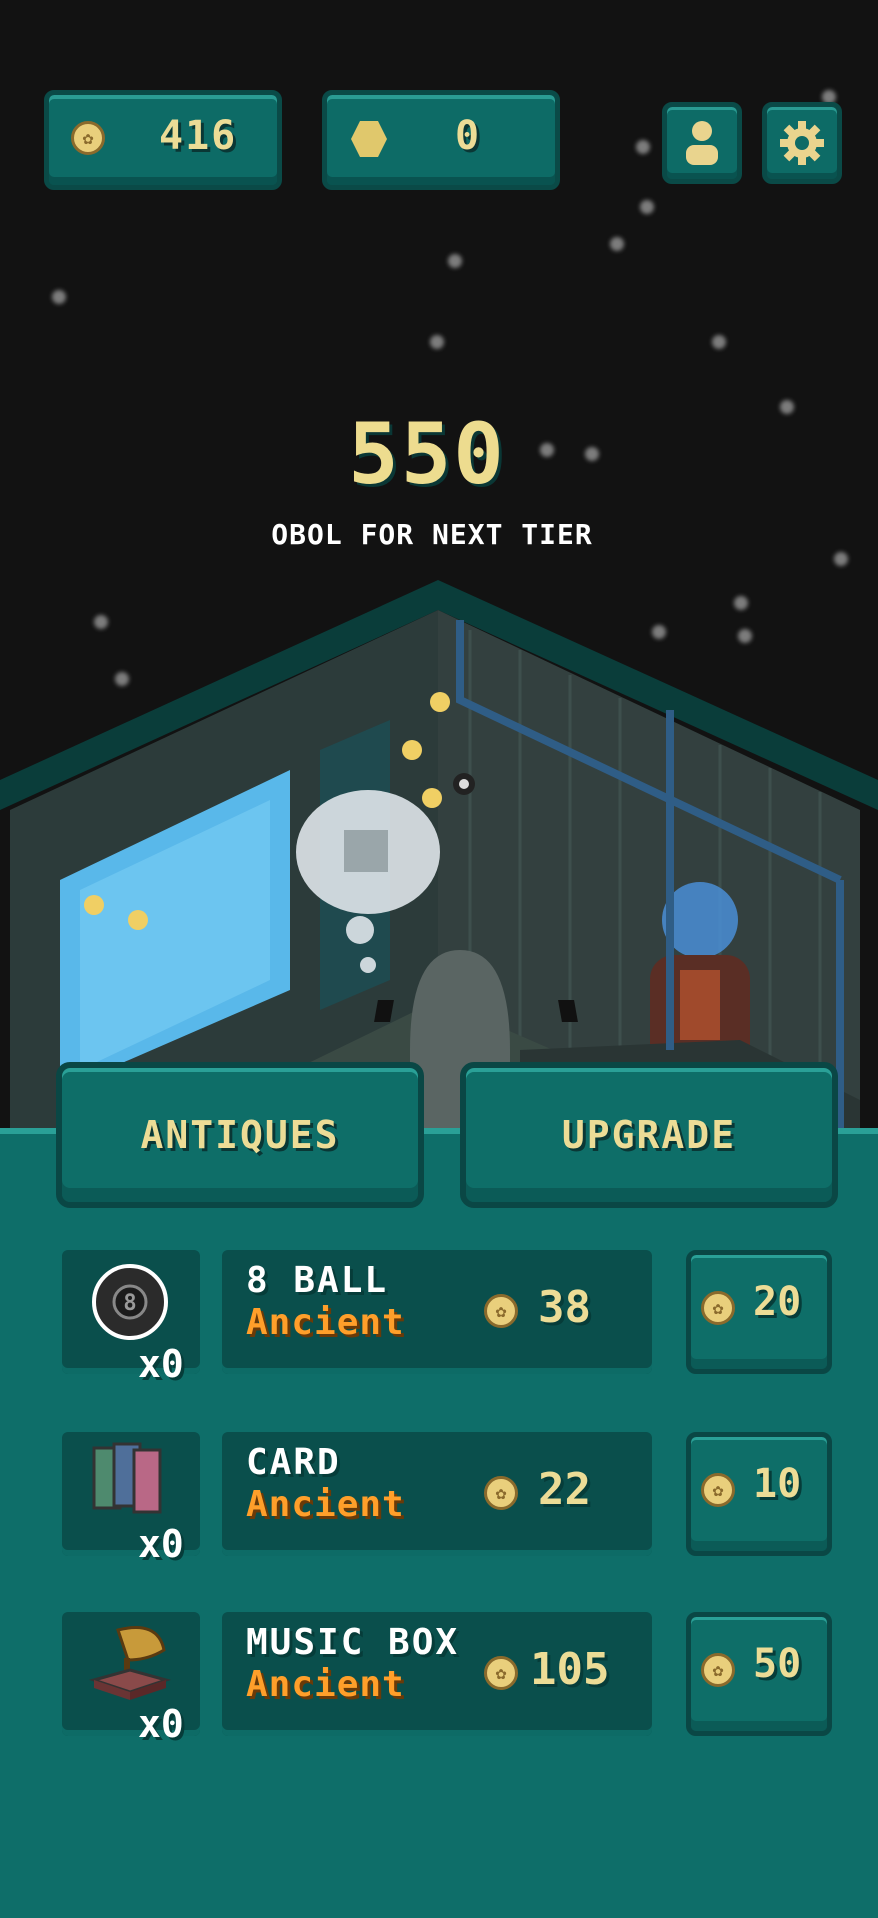  I want to click on gem-counter: 0, so click(441, 140).